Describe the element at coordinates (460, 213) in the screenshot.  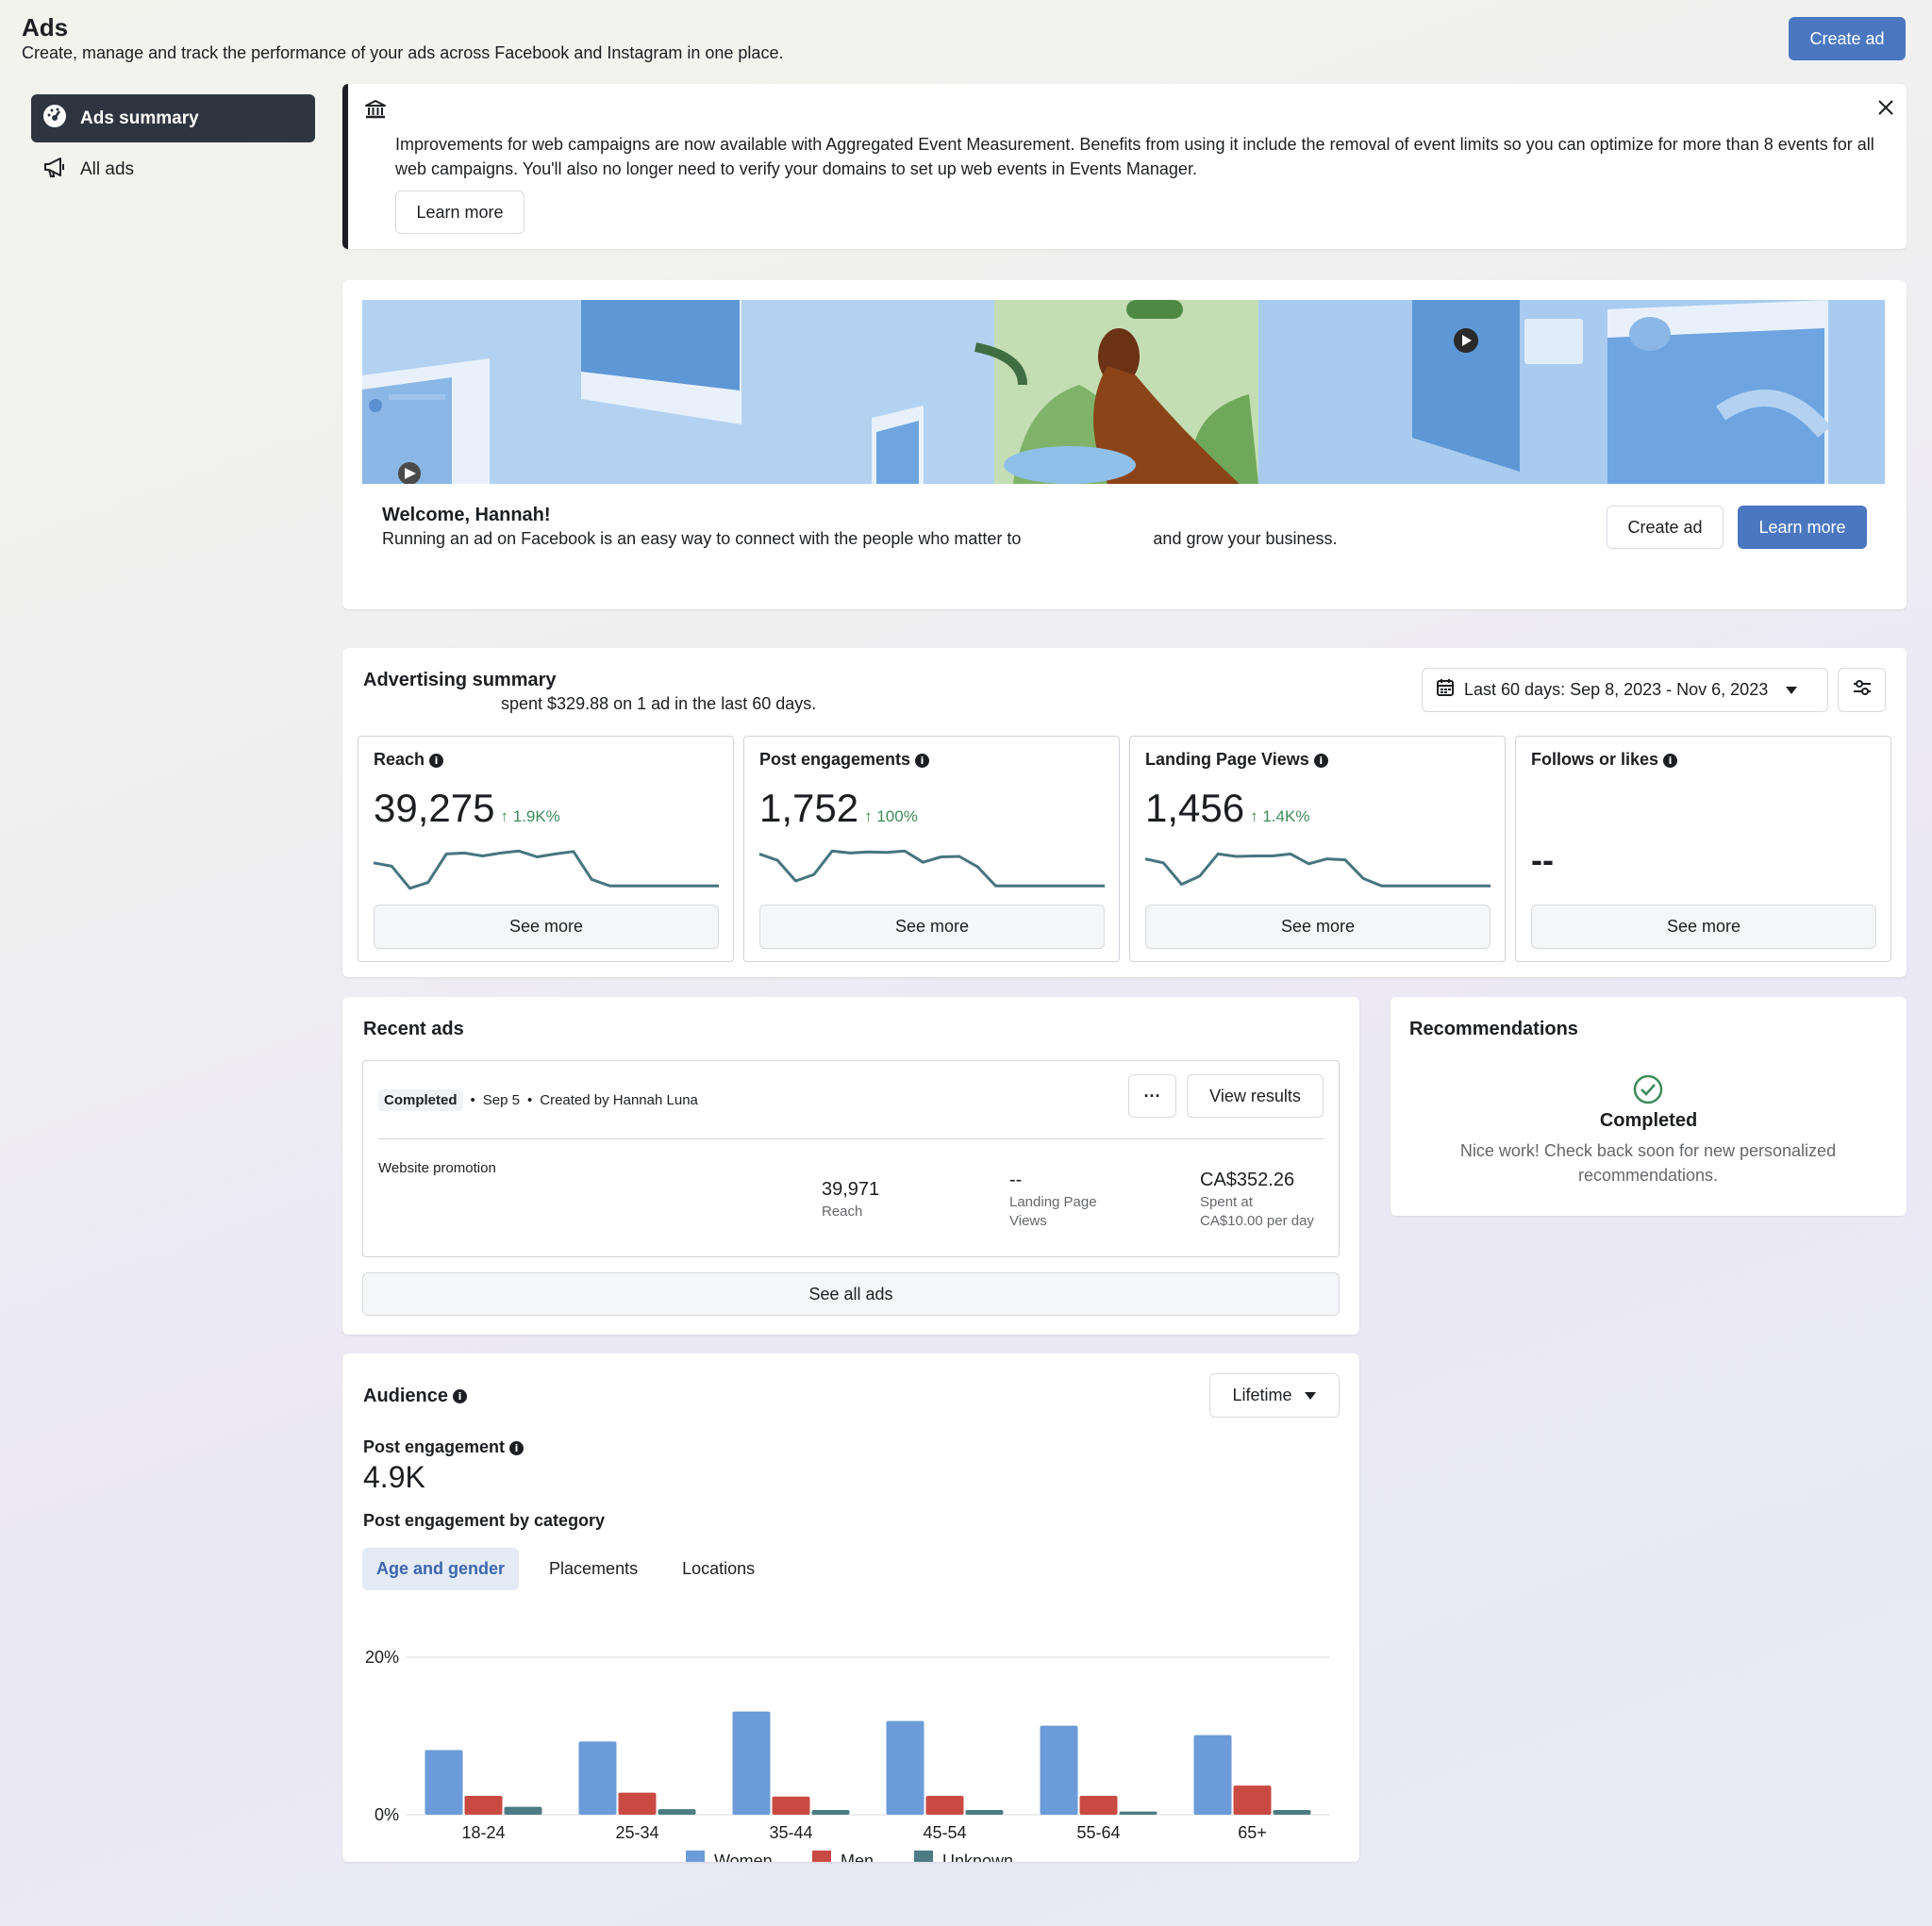
I see `notice-learn-more-button: Learn more` at that location.